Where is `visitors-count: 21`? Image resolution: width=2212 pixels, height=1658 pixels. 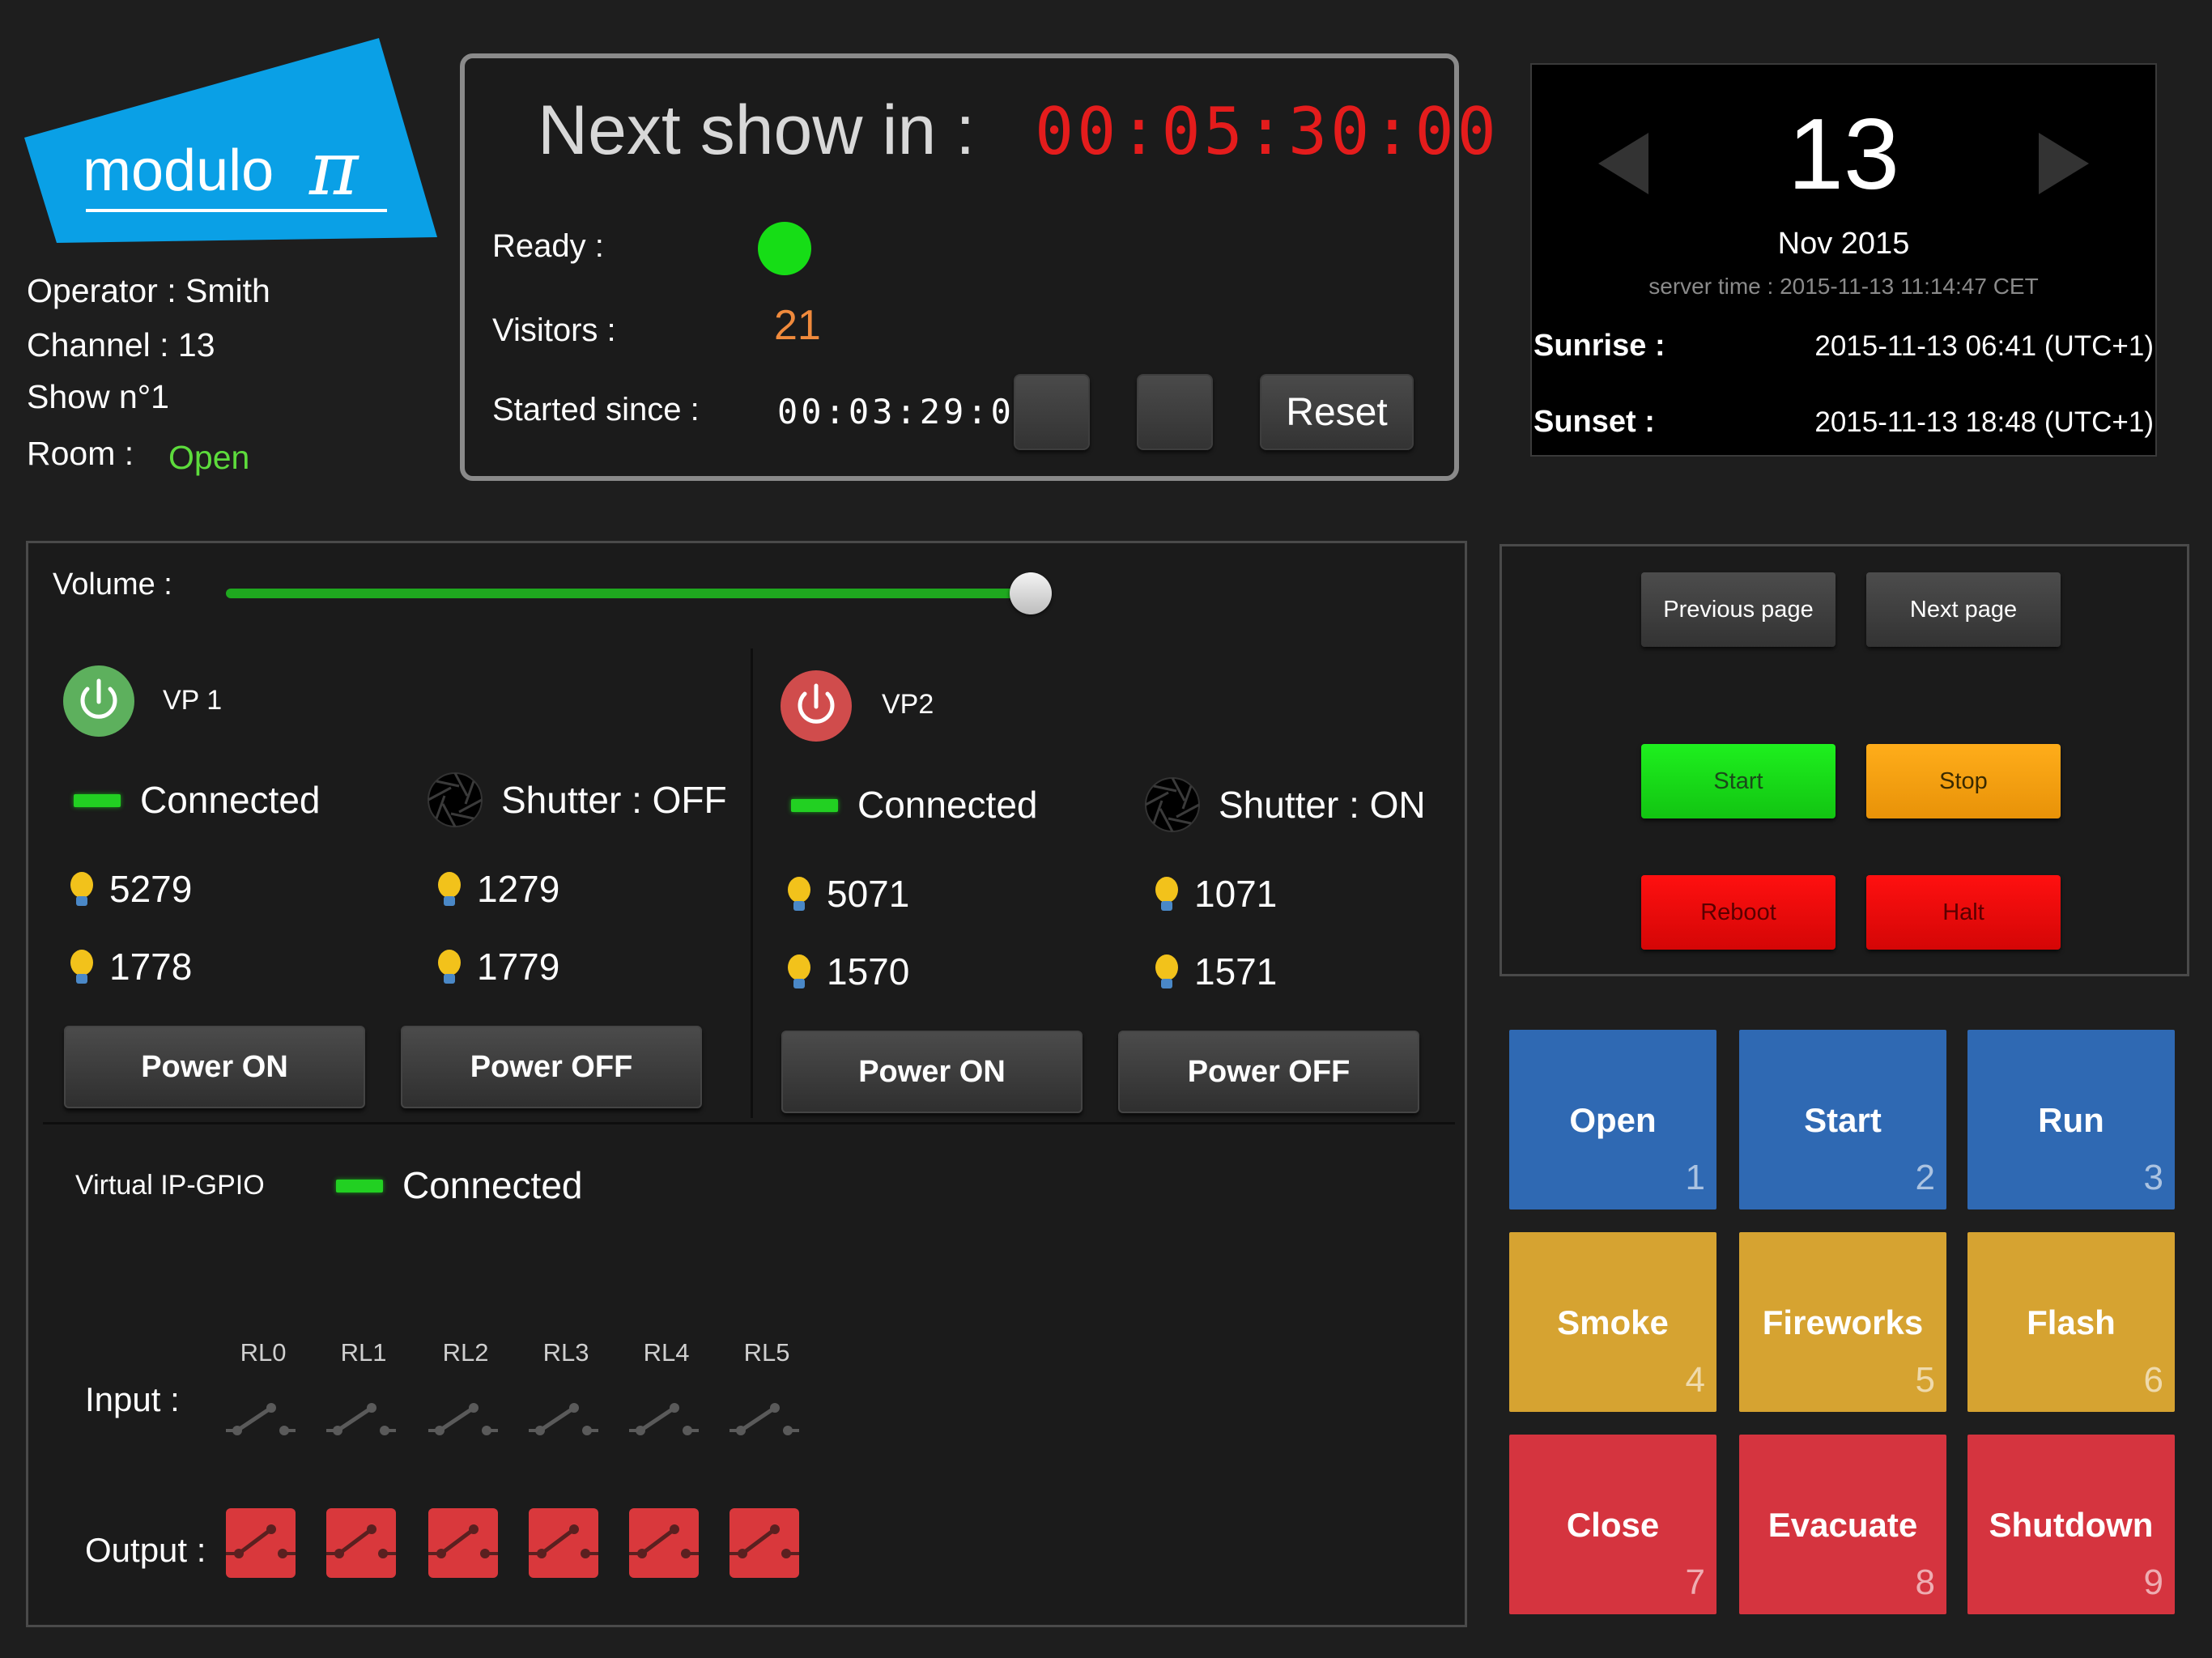 visitors-count: 21 is located at coordinates (798, 325).